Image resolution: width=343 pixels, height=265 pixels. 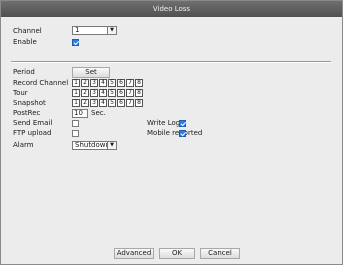 What do you see at coordinates (76, 93) in the screenshot?
I see `tour-channel-1: 1` at bounding box center [76, 93].